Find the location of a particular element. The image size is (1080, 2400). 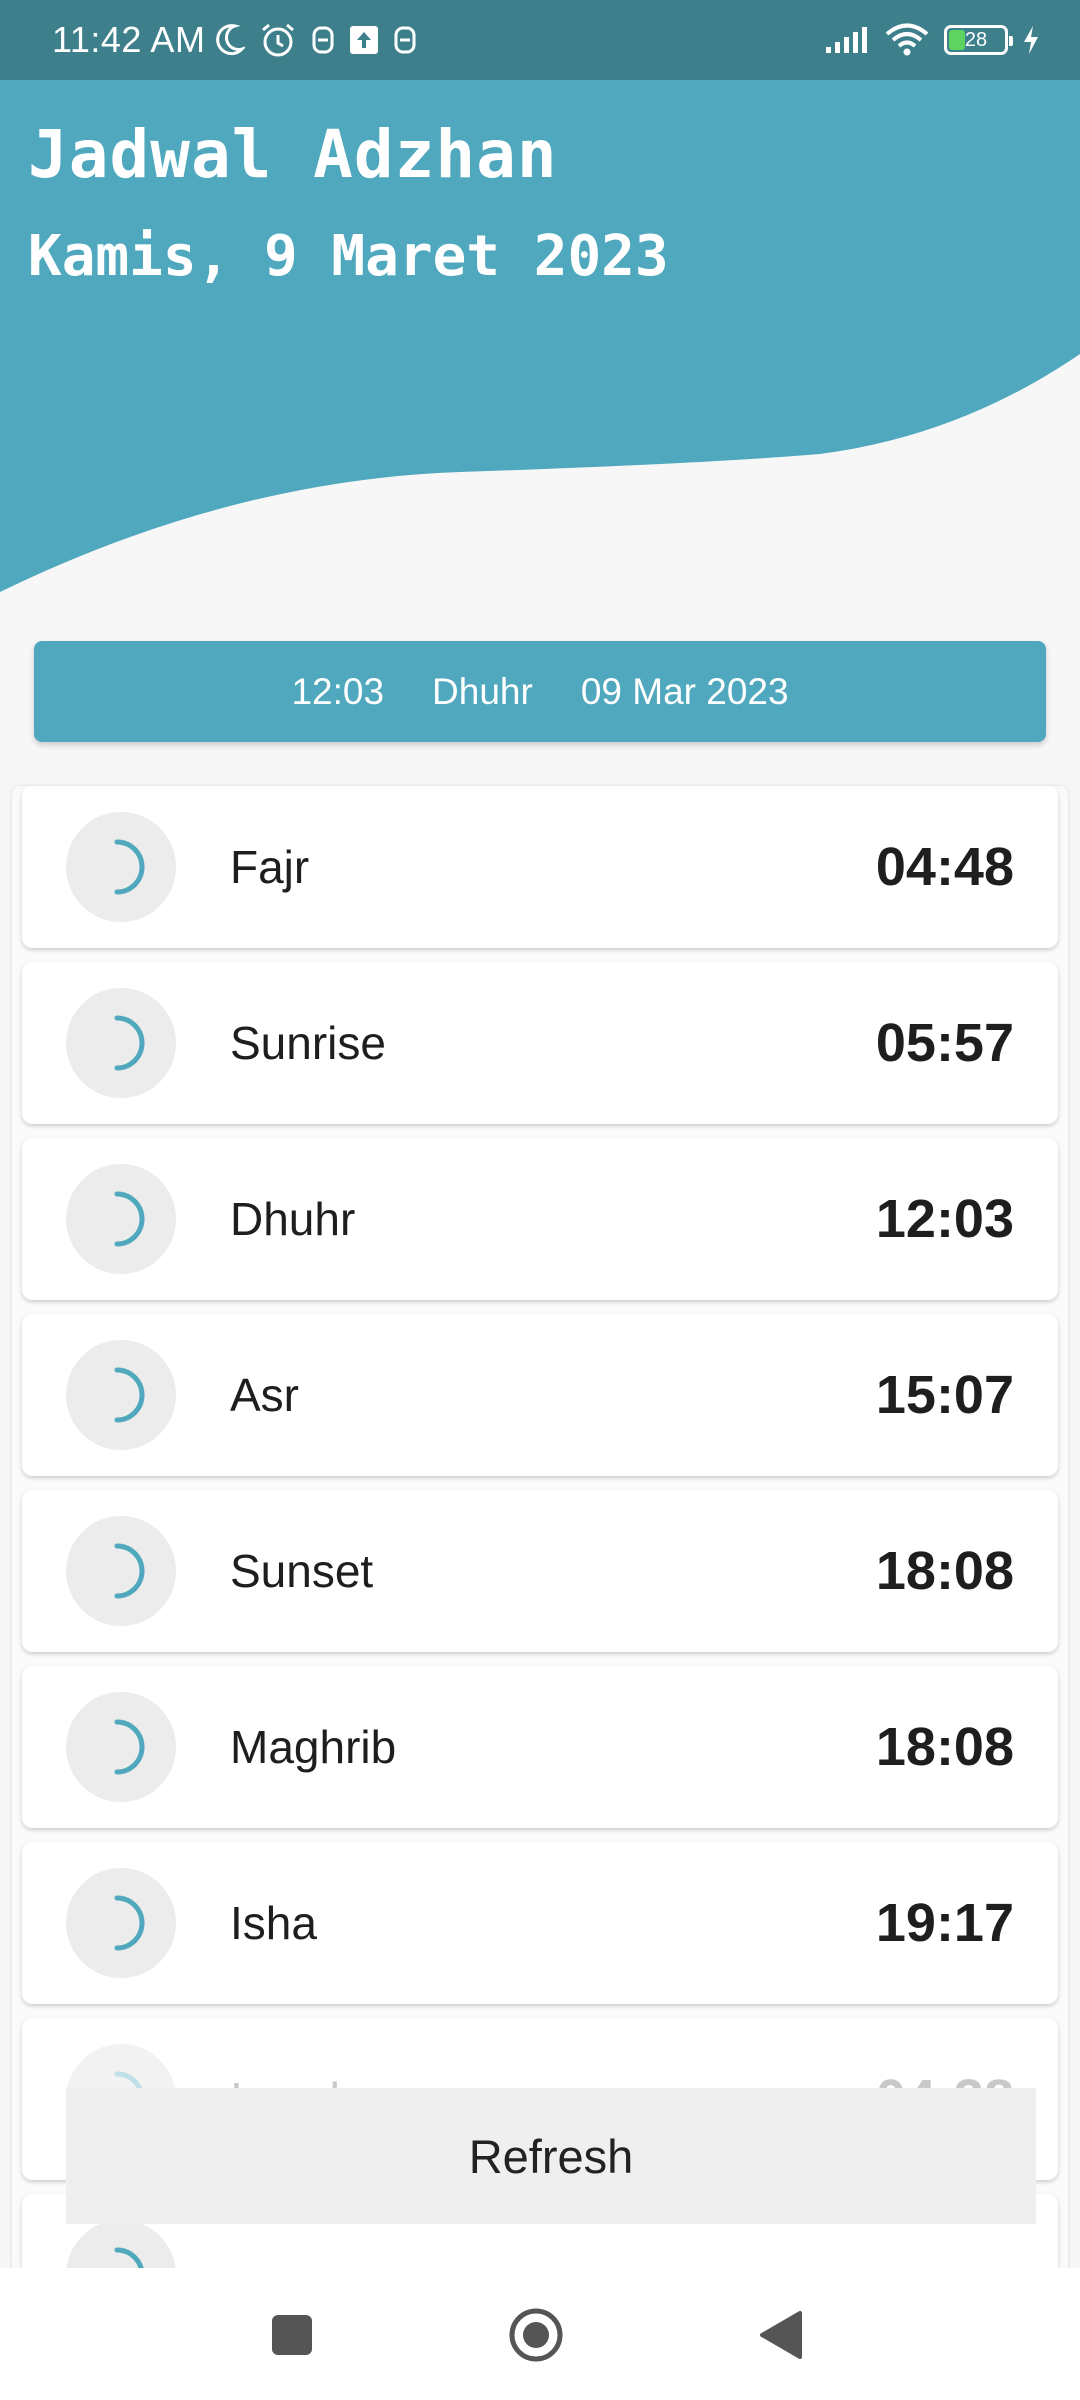

prayer-time: 15:07 is located at coordinates (944, 1395).